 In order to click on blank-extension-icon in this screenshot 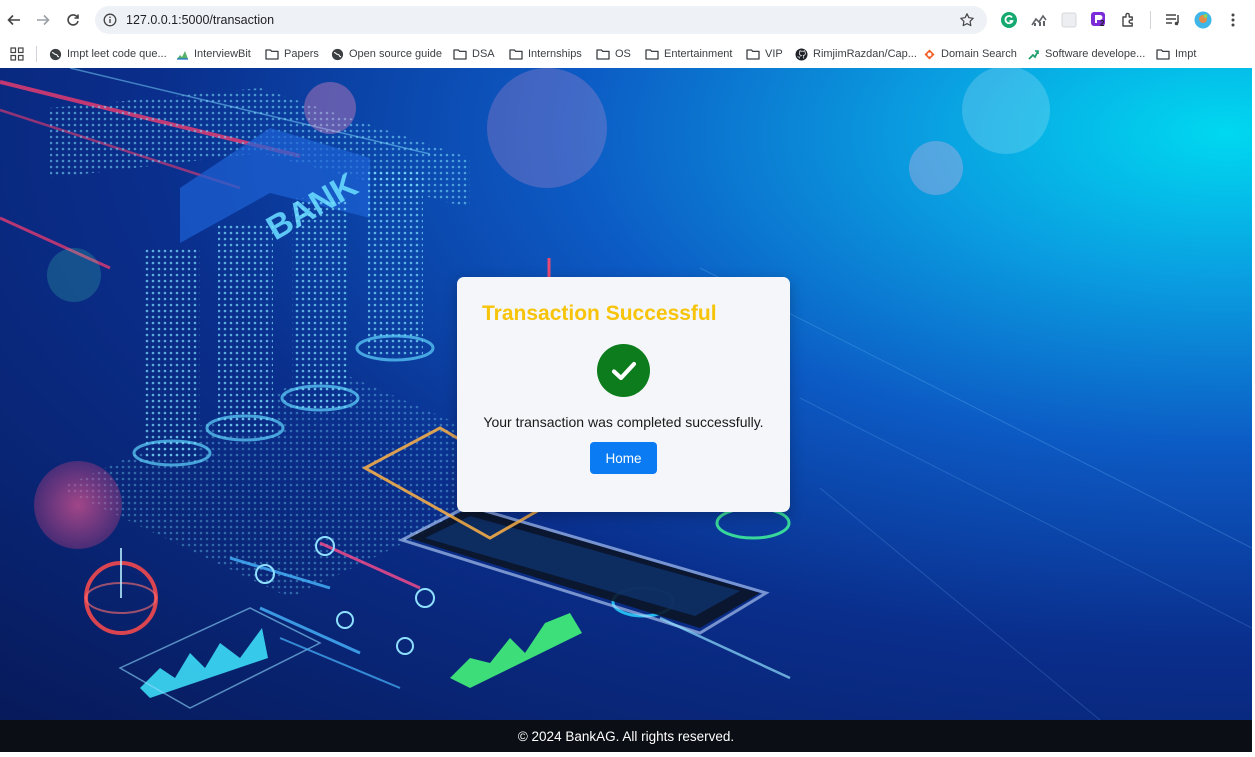, I will do `click(1069, 20)`.